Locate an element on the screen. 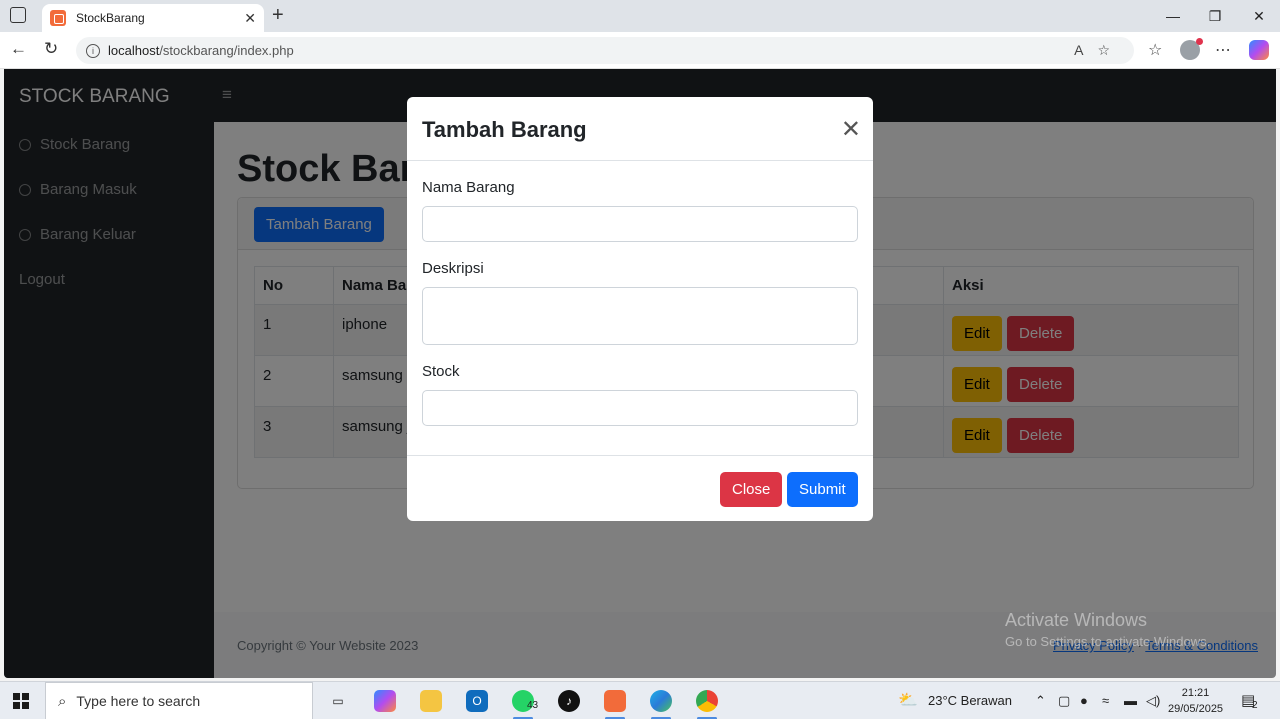  search-icon: ⌕ is located at coordinates (62, 701).